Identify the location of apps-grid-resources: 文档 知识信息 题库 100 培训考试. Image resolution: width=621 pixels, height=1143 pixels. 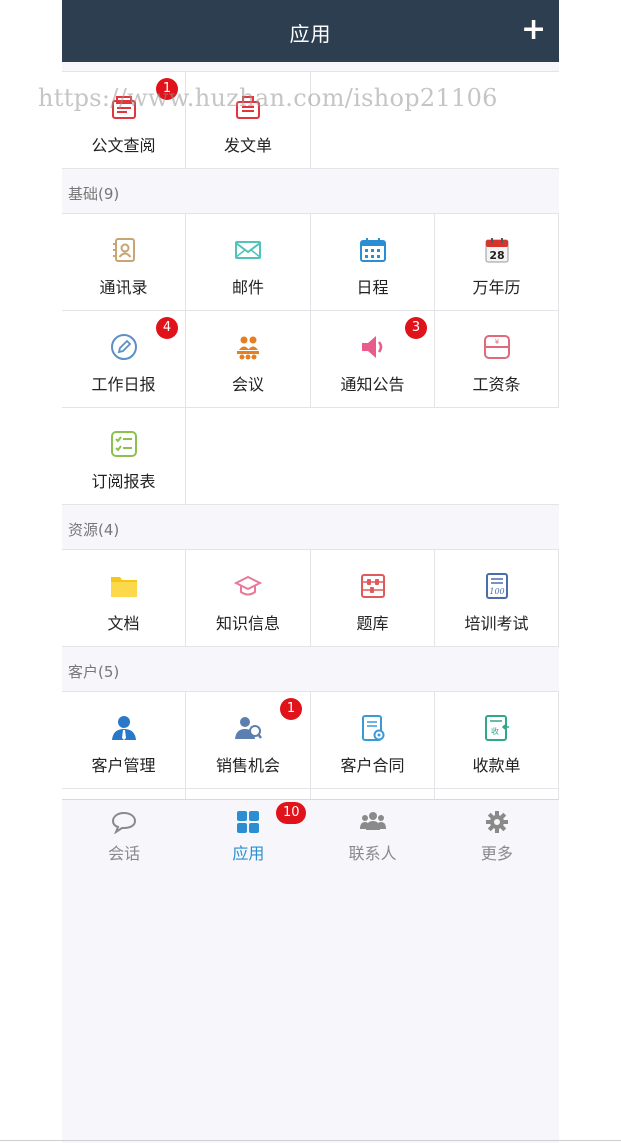
(310, 598).